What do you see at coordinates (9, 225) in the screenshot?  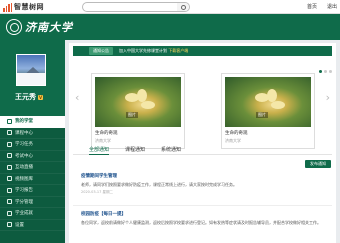 I see `gear-icon` at bounding box center [9, 225].